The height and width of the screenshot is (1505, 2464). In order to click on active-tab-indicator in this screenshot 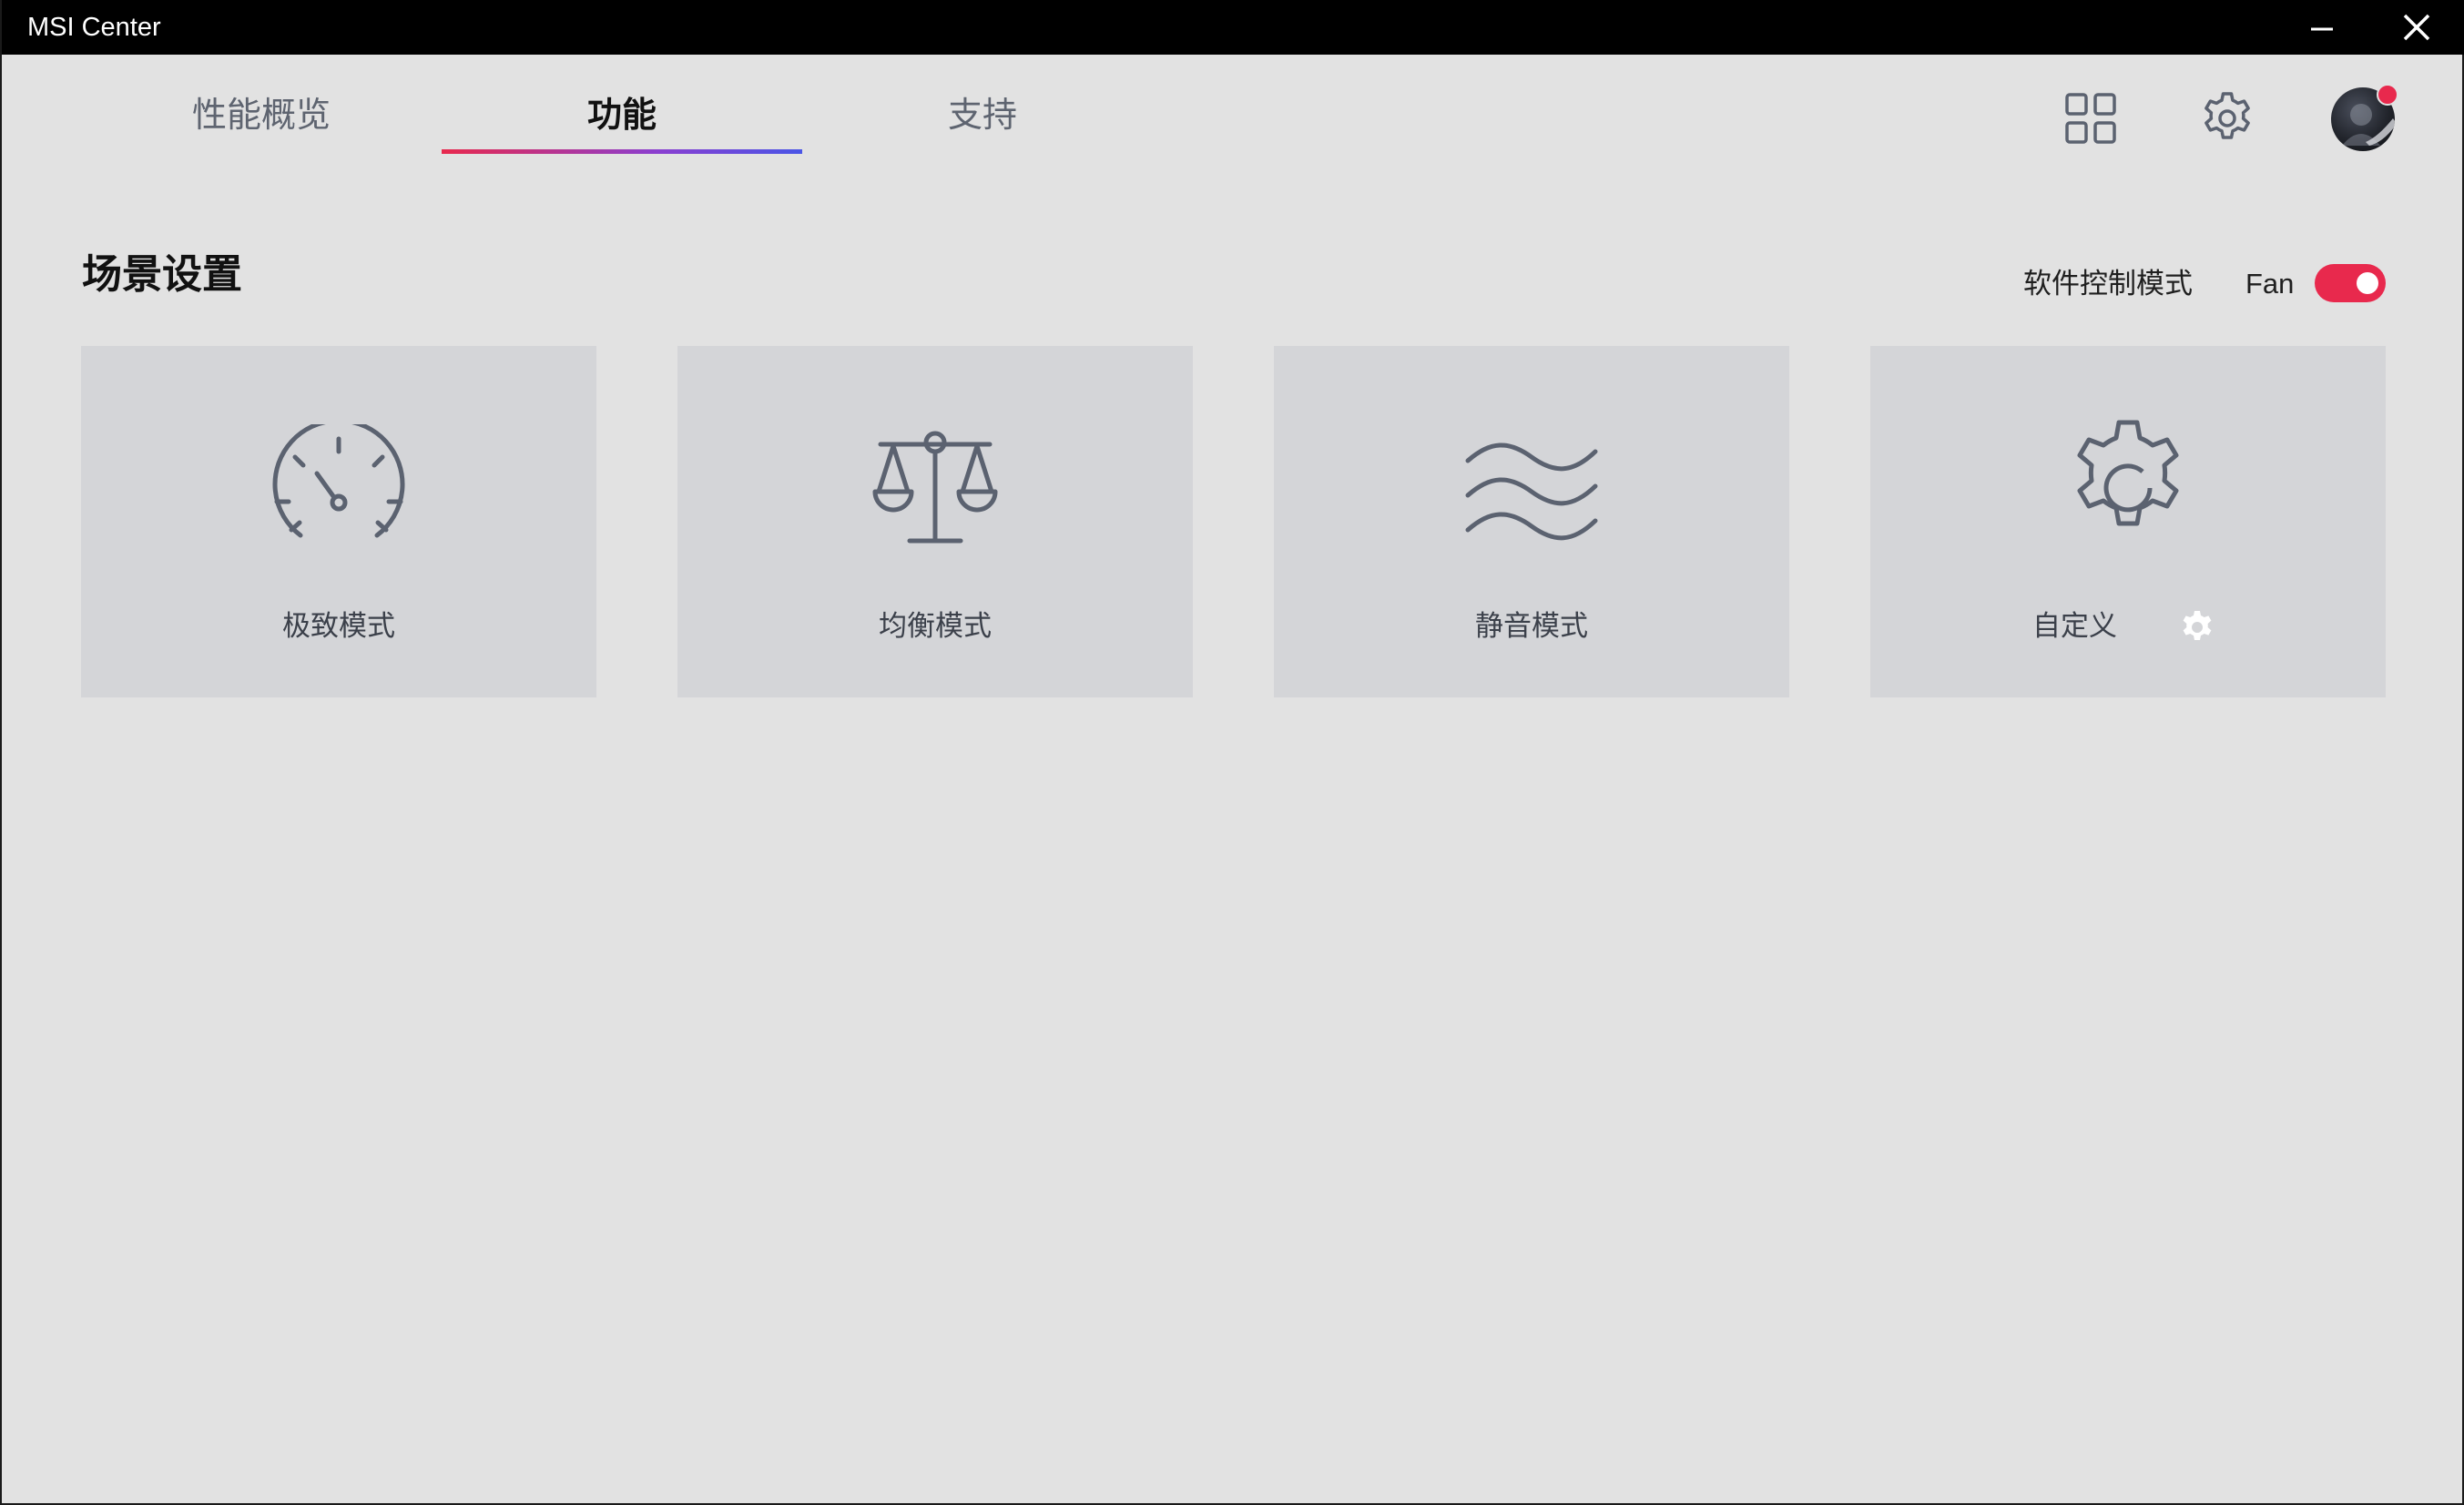, I will do `click(622, 151)`.